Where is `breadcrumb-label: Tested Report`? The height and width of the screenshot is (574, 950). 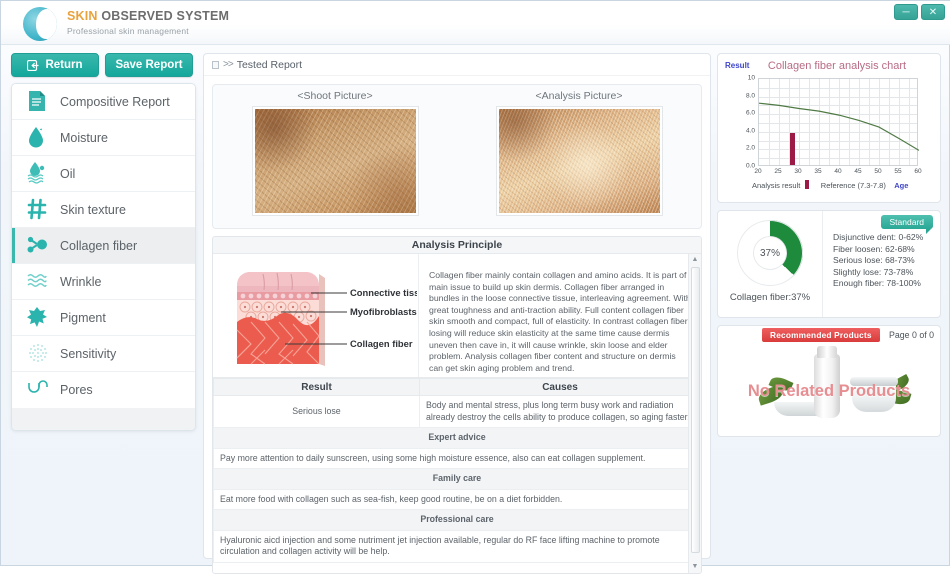
breadcrumb-label: Tested Report is located at coordinates (269, 64).